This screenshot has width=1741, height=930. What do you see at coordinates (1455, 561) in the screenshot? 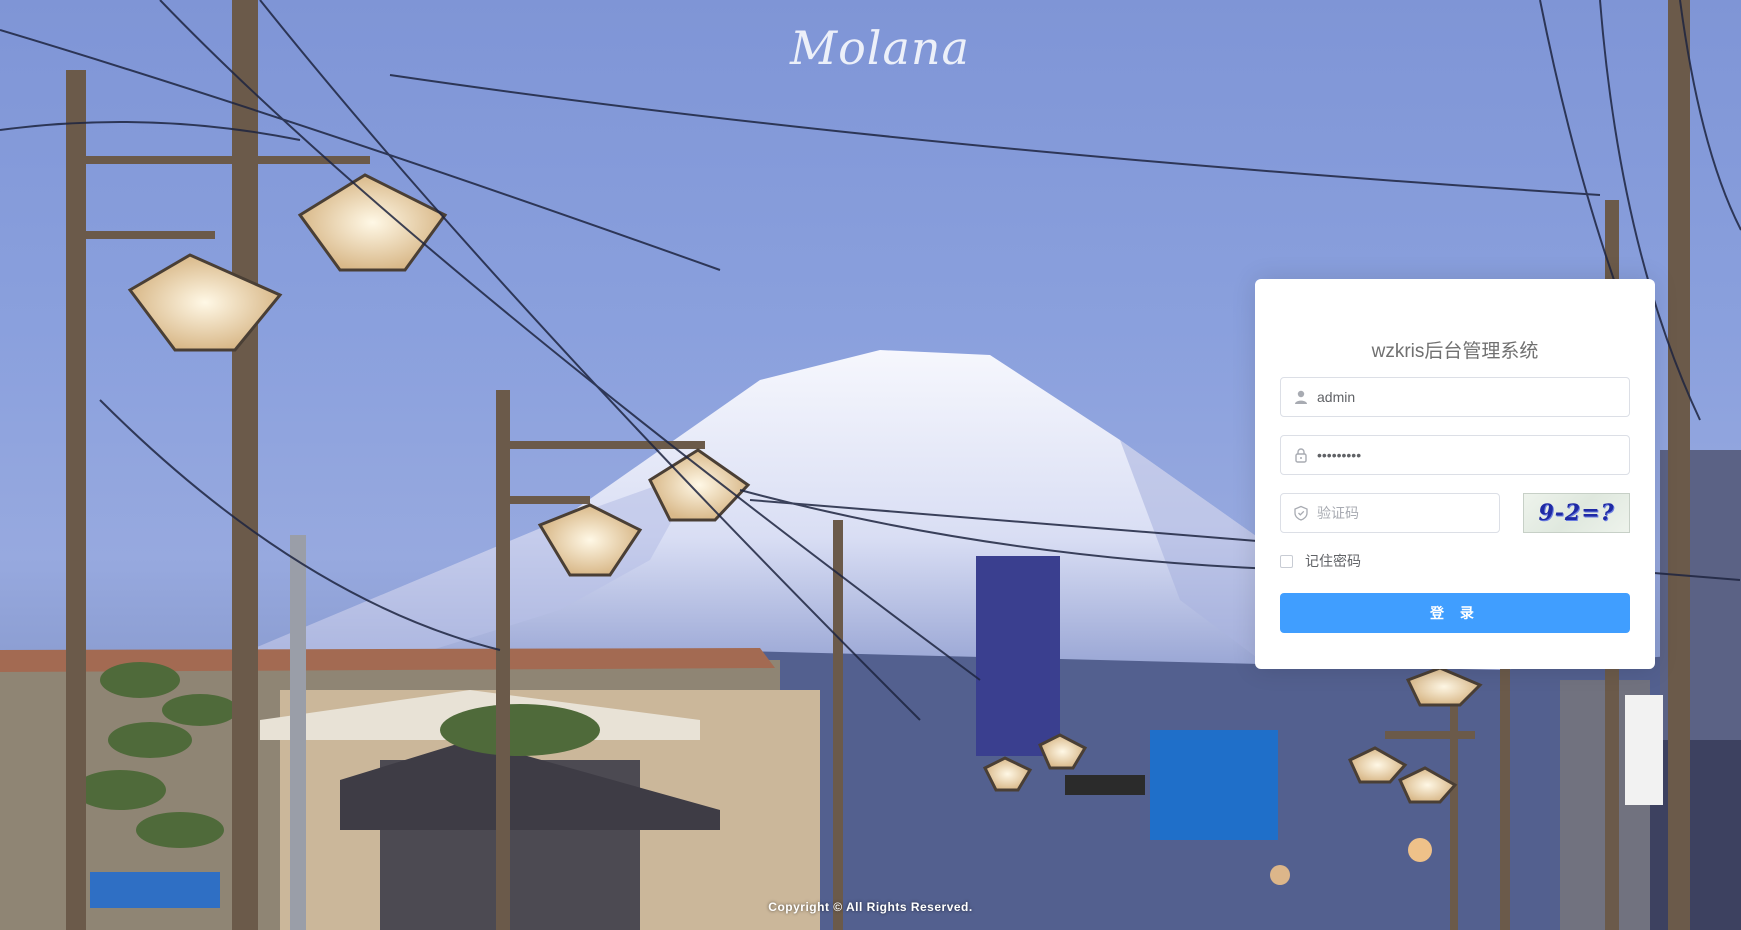
I see `remember-password: 记住密码` at bounding box center [1455, 561].